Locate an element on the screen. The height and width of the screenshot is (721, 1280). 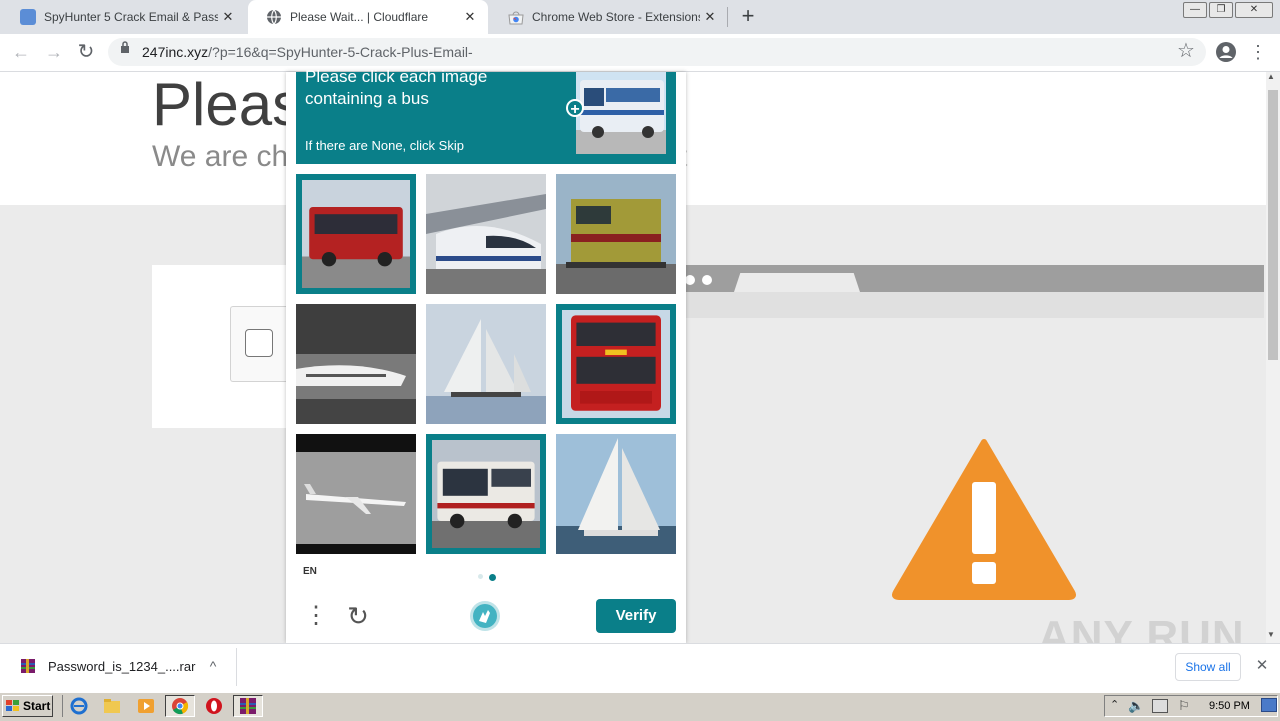
illustration-tab is located at coordinates (797, 282).